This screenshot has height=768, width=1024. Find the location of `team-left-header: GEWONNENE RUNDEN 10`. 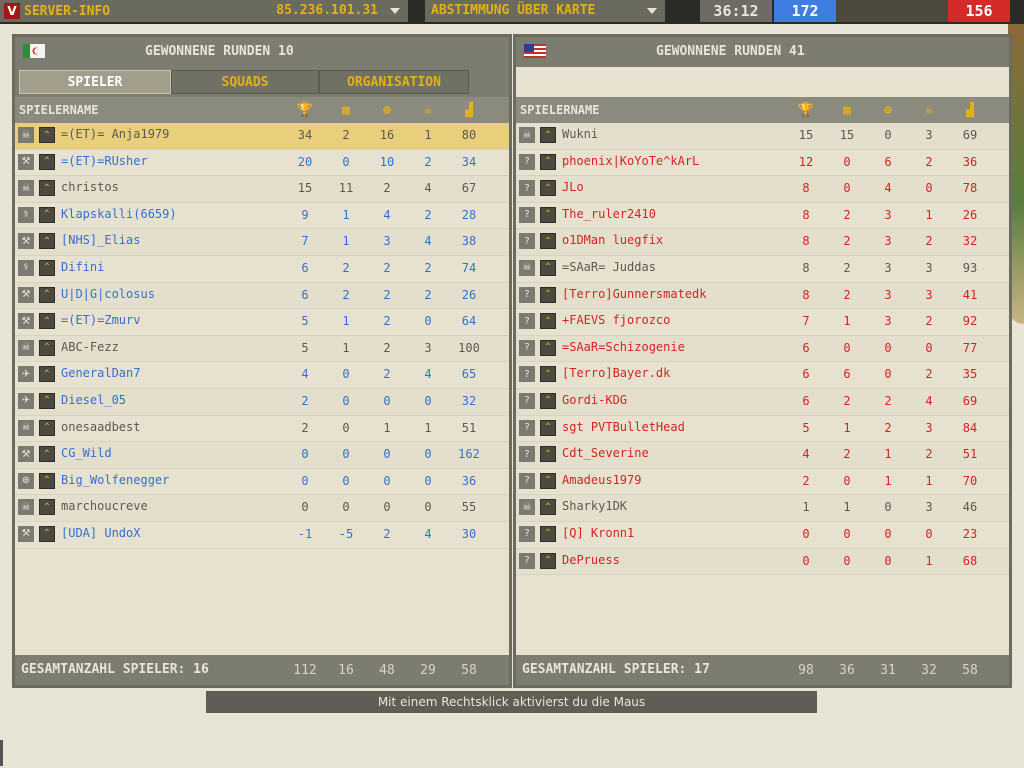

team-left-header: GEWONNENE RUNDEN 10 is located at coordinates (262, 52).